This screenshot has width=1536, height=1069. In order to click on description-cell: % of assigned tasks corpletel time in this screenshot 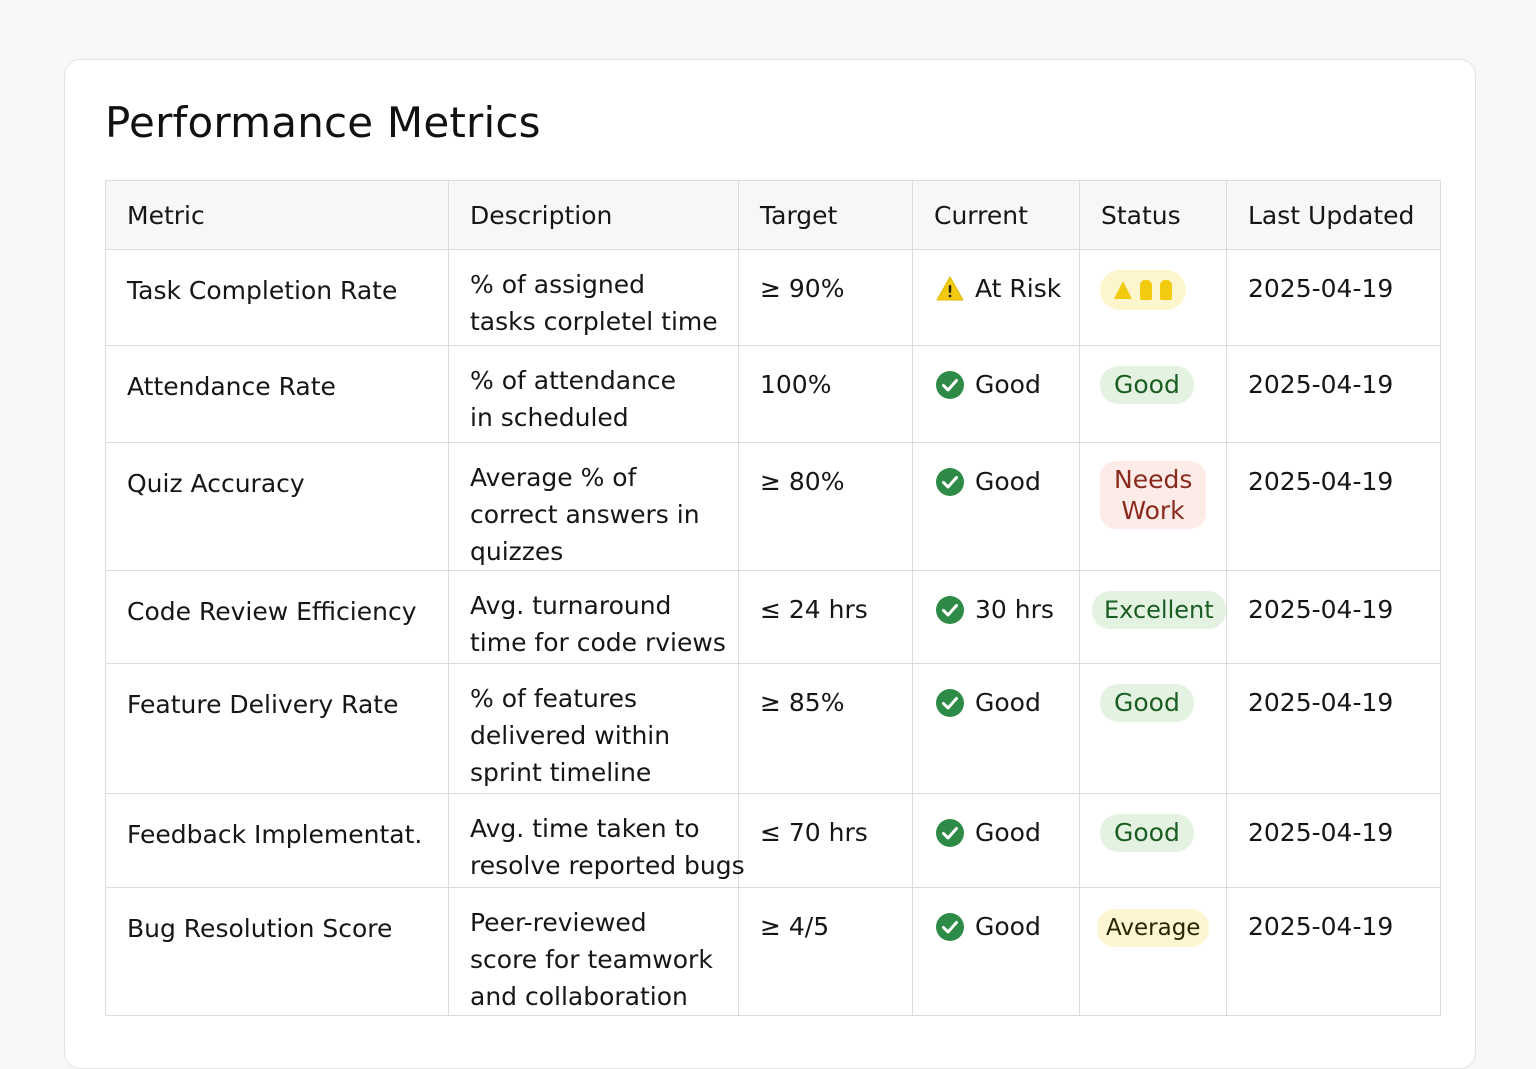, I will do `click(593, 297)`.